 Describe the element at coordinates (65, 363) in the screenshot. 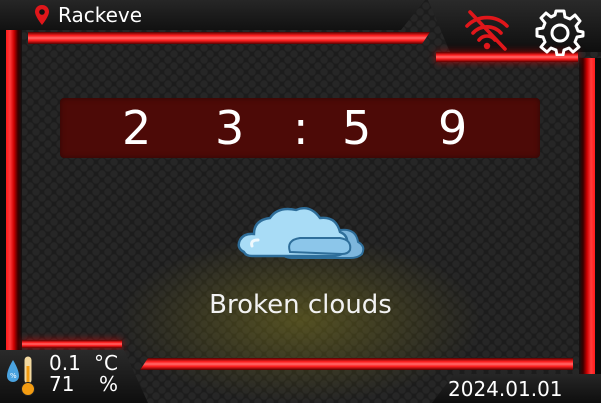

I see `temperature-value: 0.1` at that location.